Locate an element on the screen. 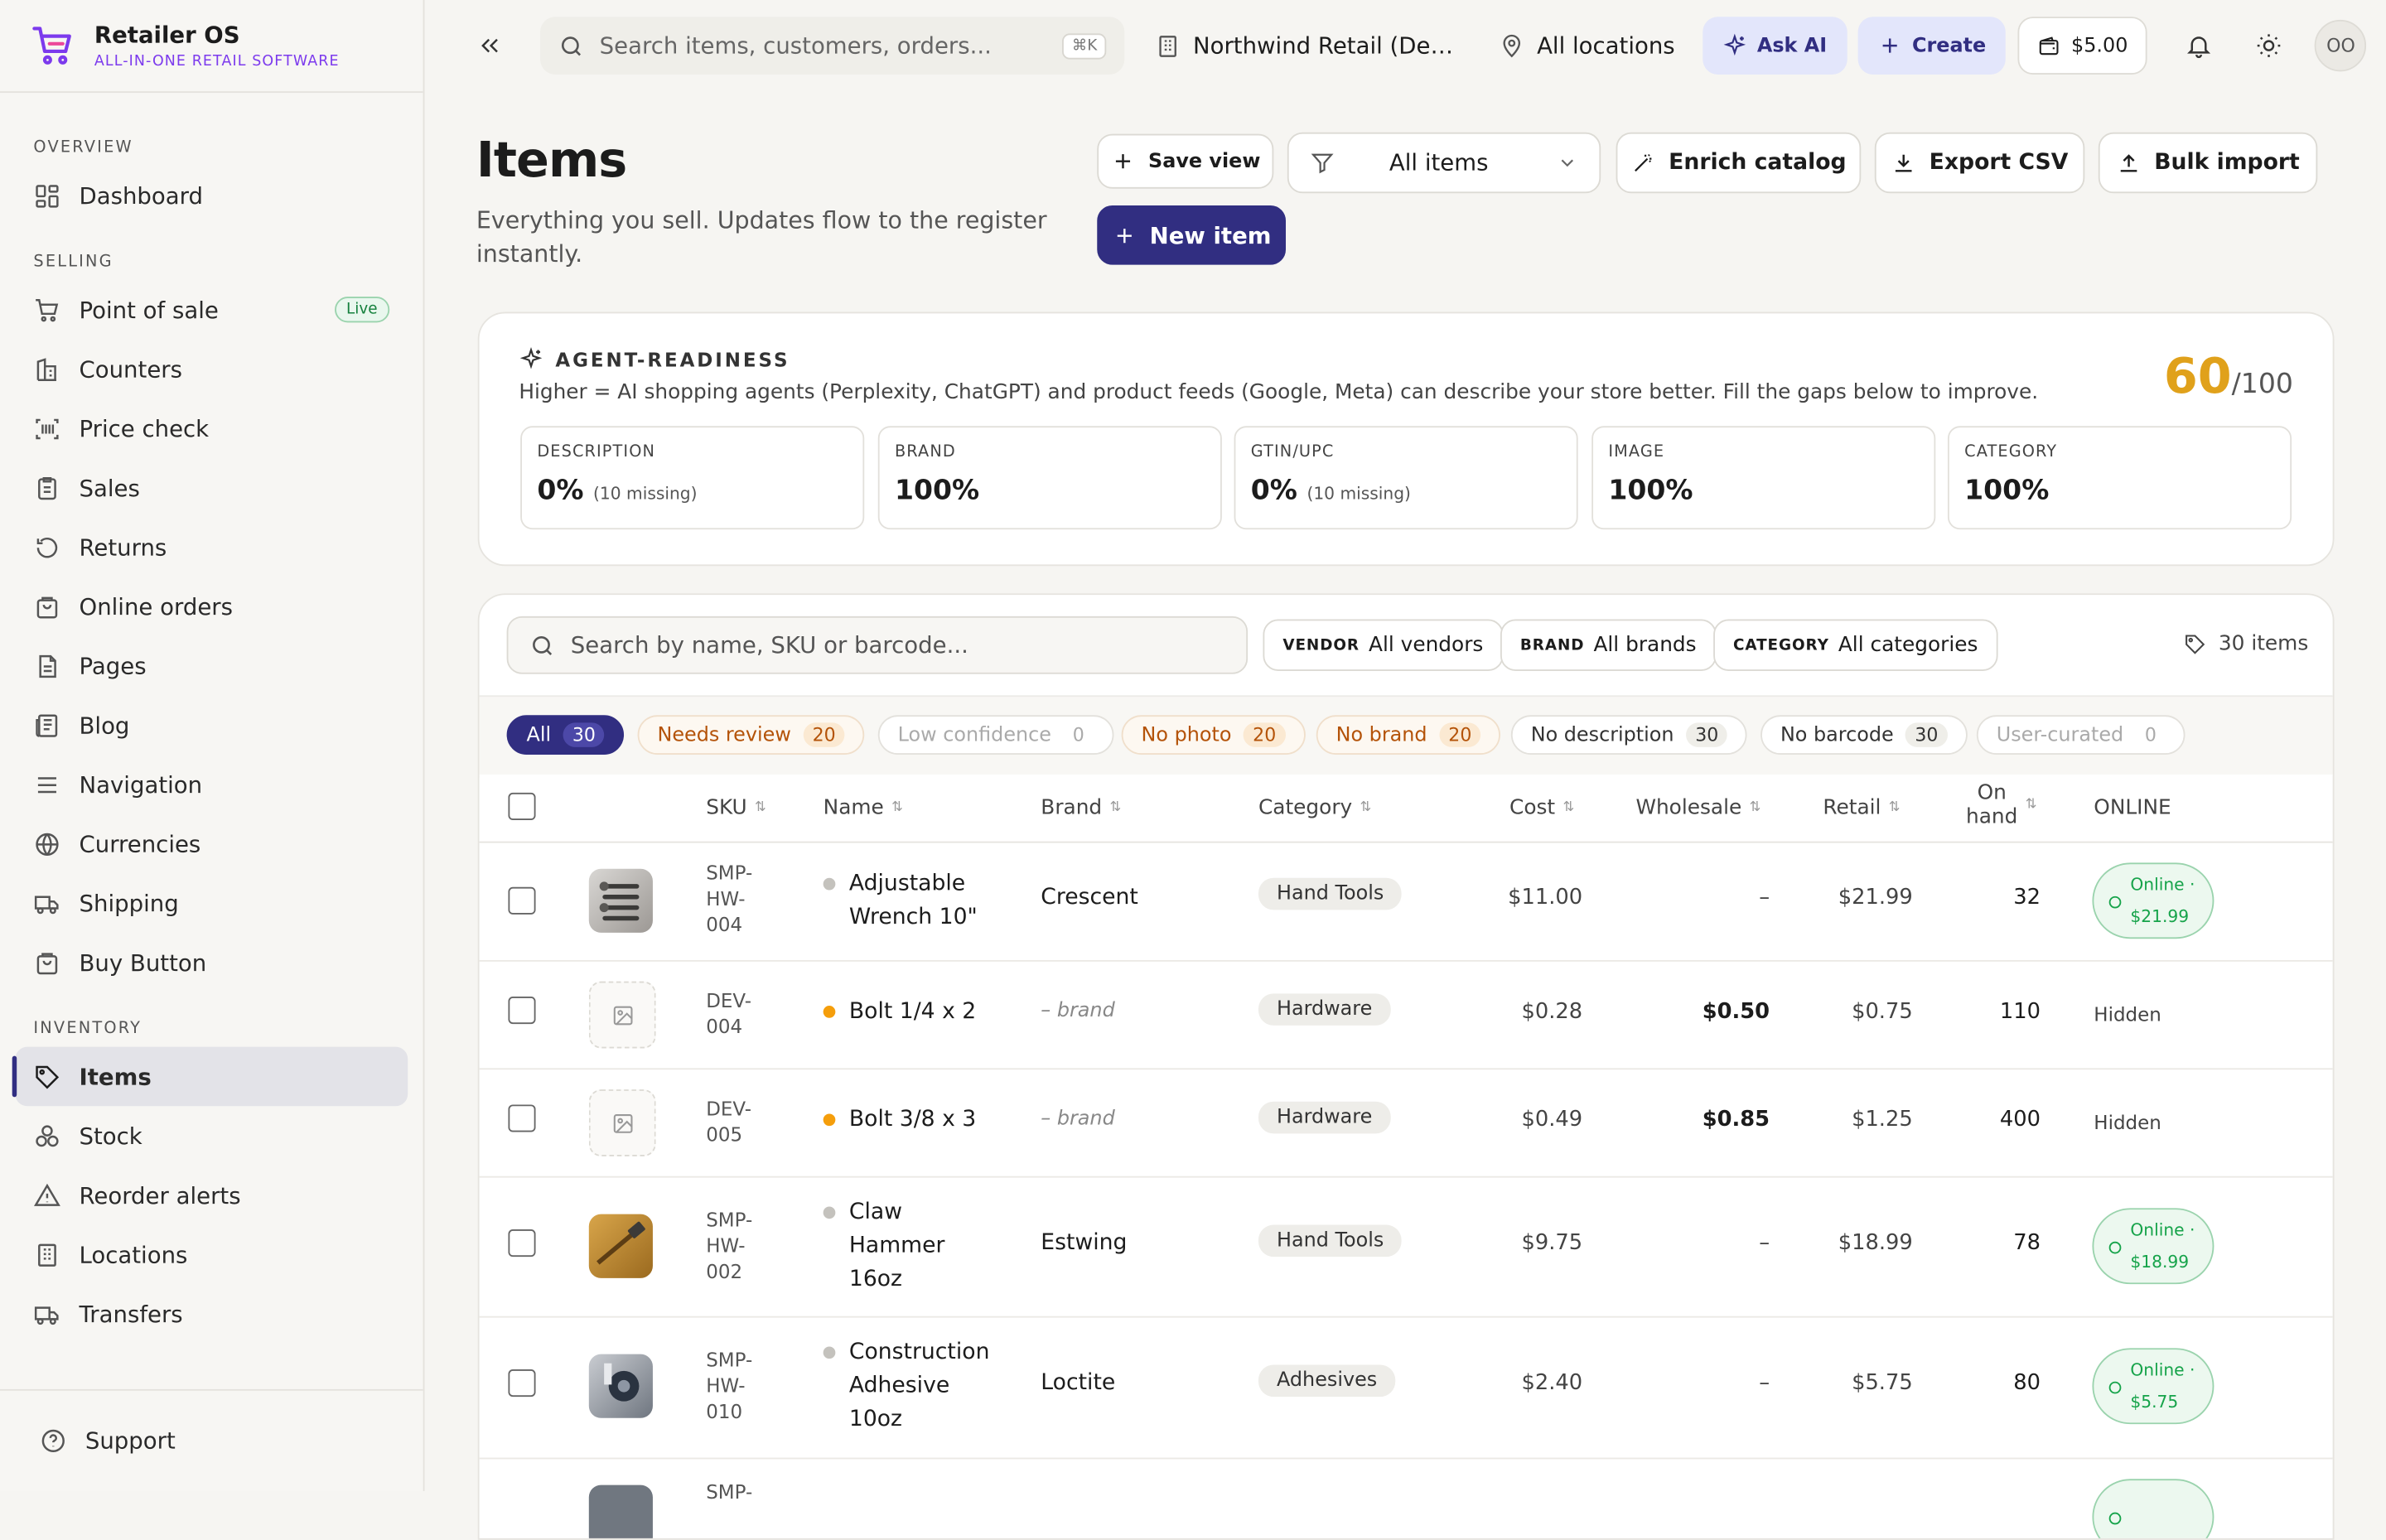 The image size is (2386, 1540). sidebar-item-returns: Returns is located at coordinates (212, 547).